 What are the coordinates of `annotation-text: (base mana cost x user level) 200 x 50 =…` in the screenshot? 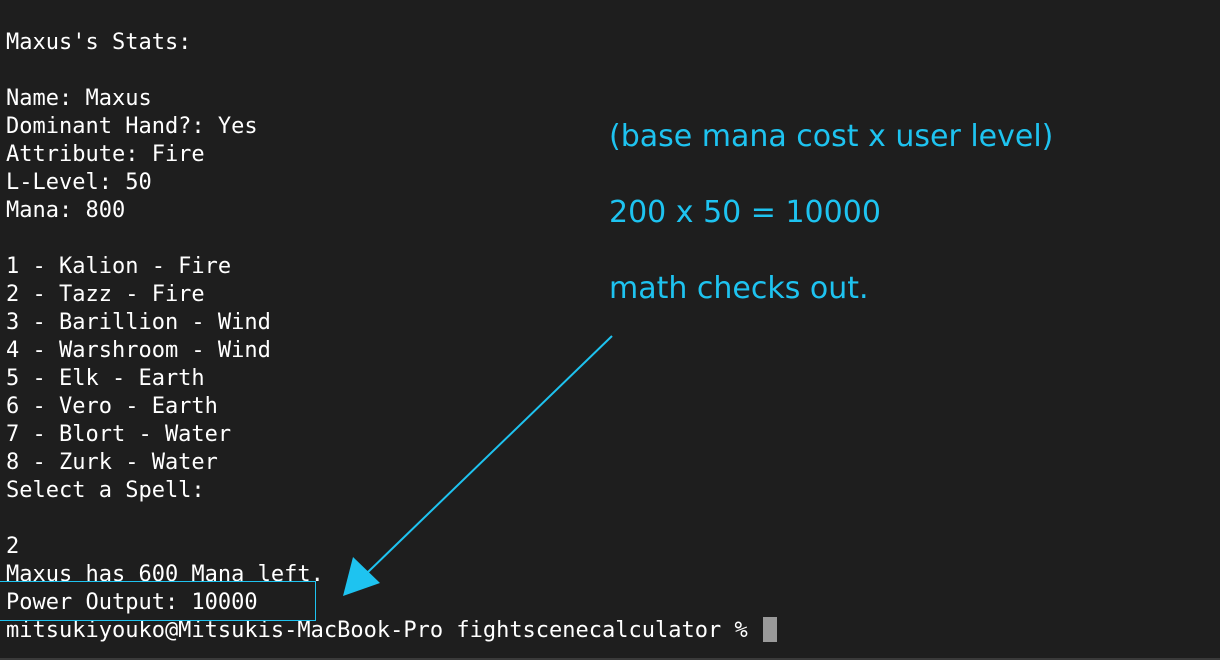 It's located at (831, 213).